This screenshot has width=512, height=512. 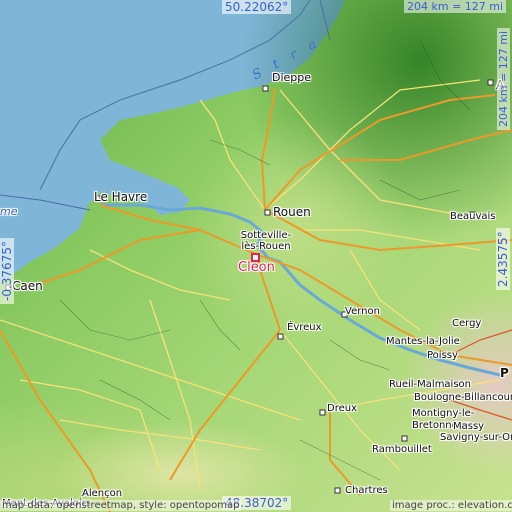 What do you see at coordinates (473, 216) in the screenshot?
I see `label-beauvais: Beauvais` at bounding box center [473, 216].